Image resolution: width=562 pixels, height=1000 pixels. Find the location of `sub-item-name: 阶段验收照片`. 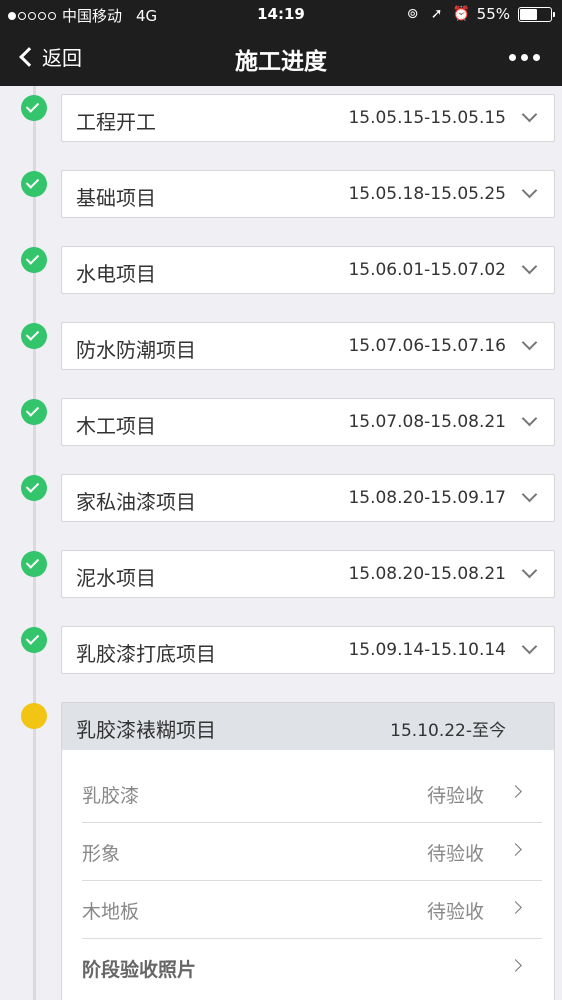

sub-item-name: 阶段验收照片 is located at coordinates (139, 970).